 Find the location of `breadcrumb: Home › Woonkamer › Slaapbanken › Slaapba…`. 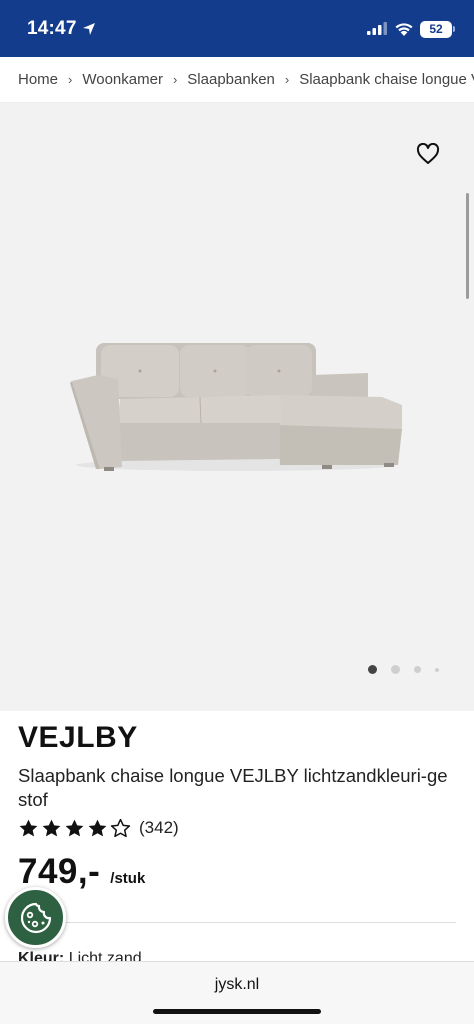

breadcrumb: Home › Woonkamer › Slaapbanken › Slaapba… is located at coordinates (237, 80).